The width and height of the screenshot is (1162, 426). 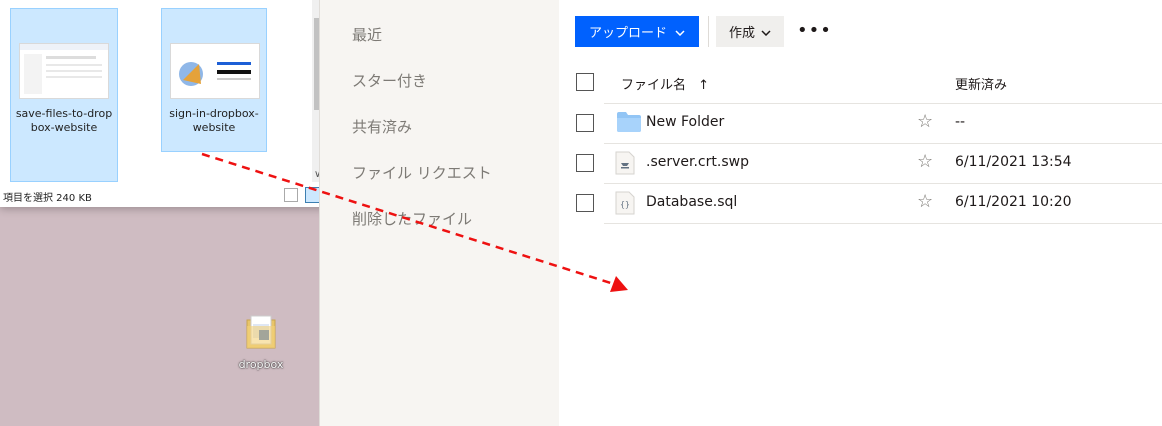 I want to click on status-text: 項目を選択 240 KB, so click(x=47, y=198).